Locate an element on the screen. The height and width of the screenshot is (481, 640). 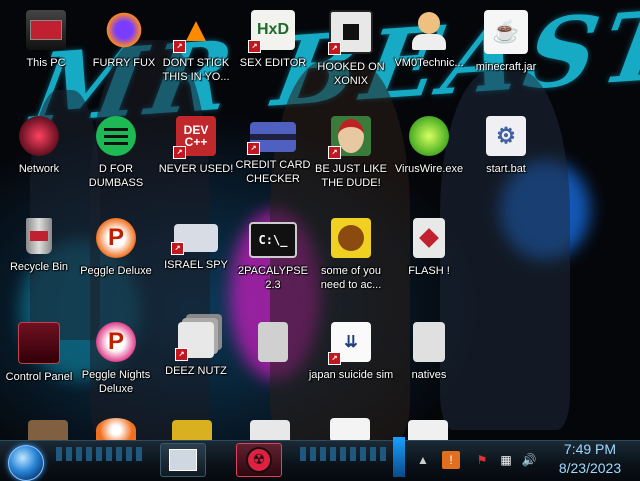
desktop-icon-minecraft-jar: ☕ minecraft.jar is located at coordinates (506, 56).